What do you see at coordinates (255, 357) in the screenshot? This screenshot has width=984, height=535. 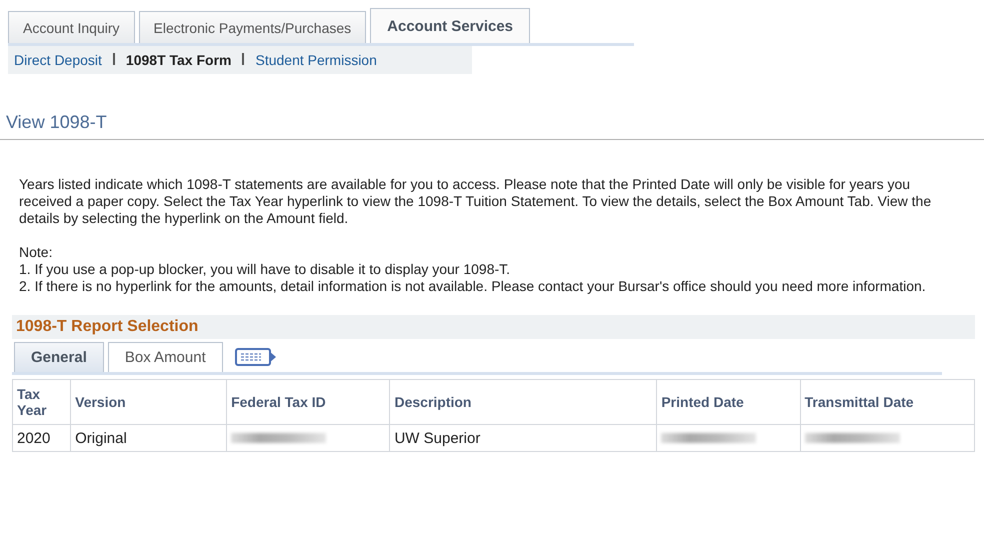 I see `show-all-columns-icon` at bounding box center [255, 357].